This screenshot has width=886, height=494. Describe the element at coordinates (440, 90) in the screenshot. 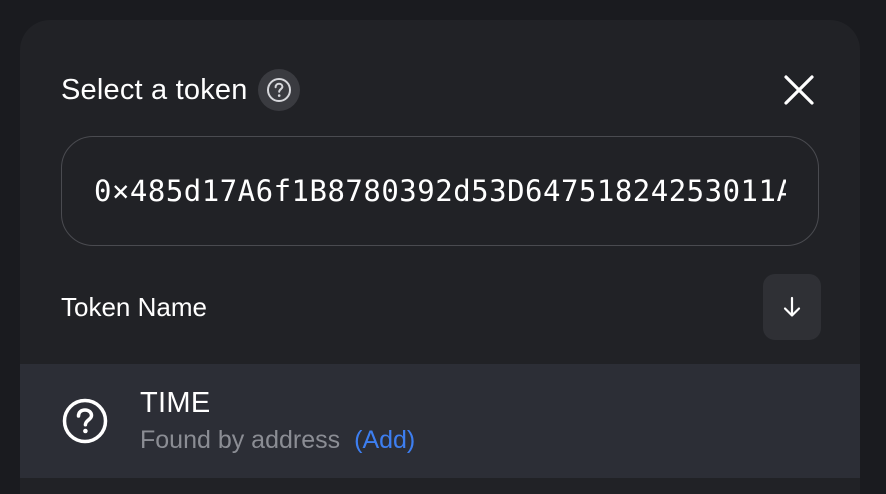

I see `modal-header: Select a token` at that location.